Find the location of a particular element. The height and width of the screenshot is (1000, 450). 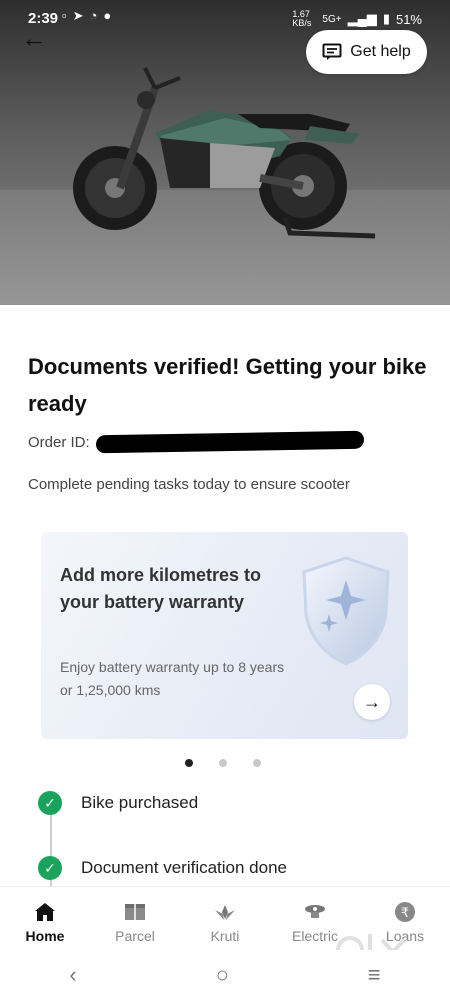

notification-icons: ▫➤◔● is located at coordinates (90, 15).